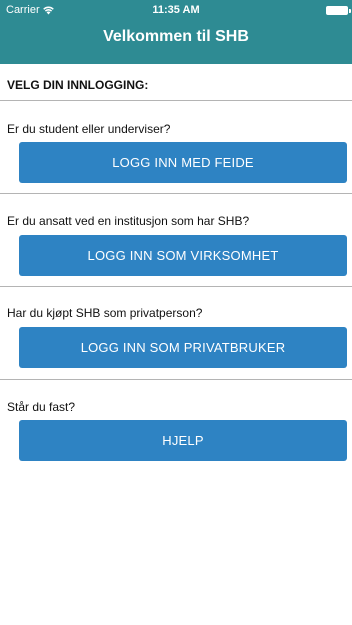  What do you see at coordinates (176, 36) in the screenshot?
I see `page-title: Velkommen til SHB` at bounding box center [176, 36].